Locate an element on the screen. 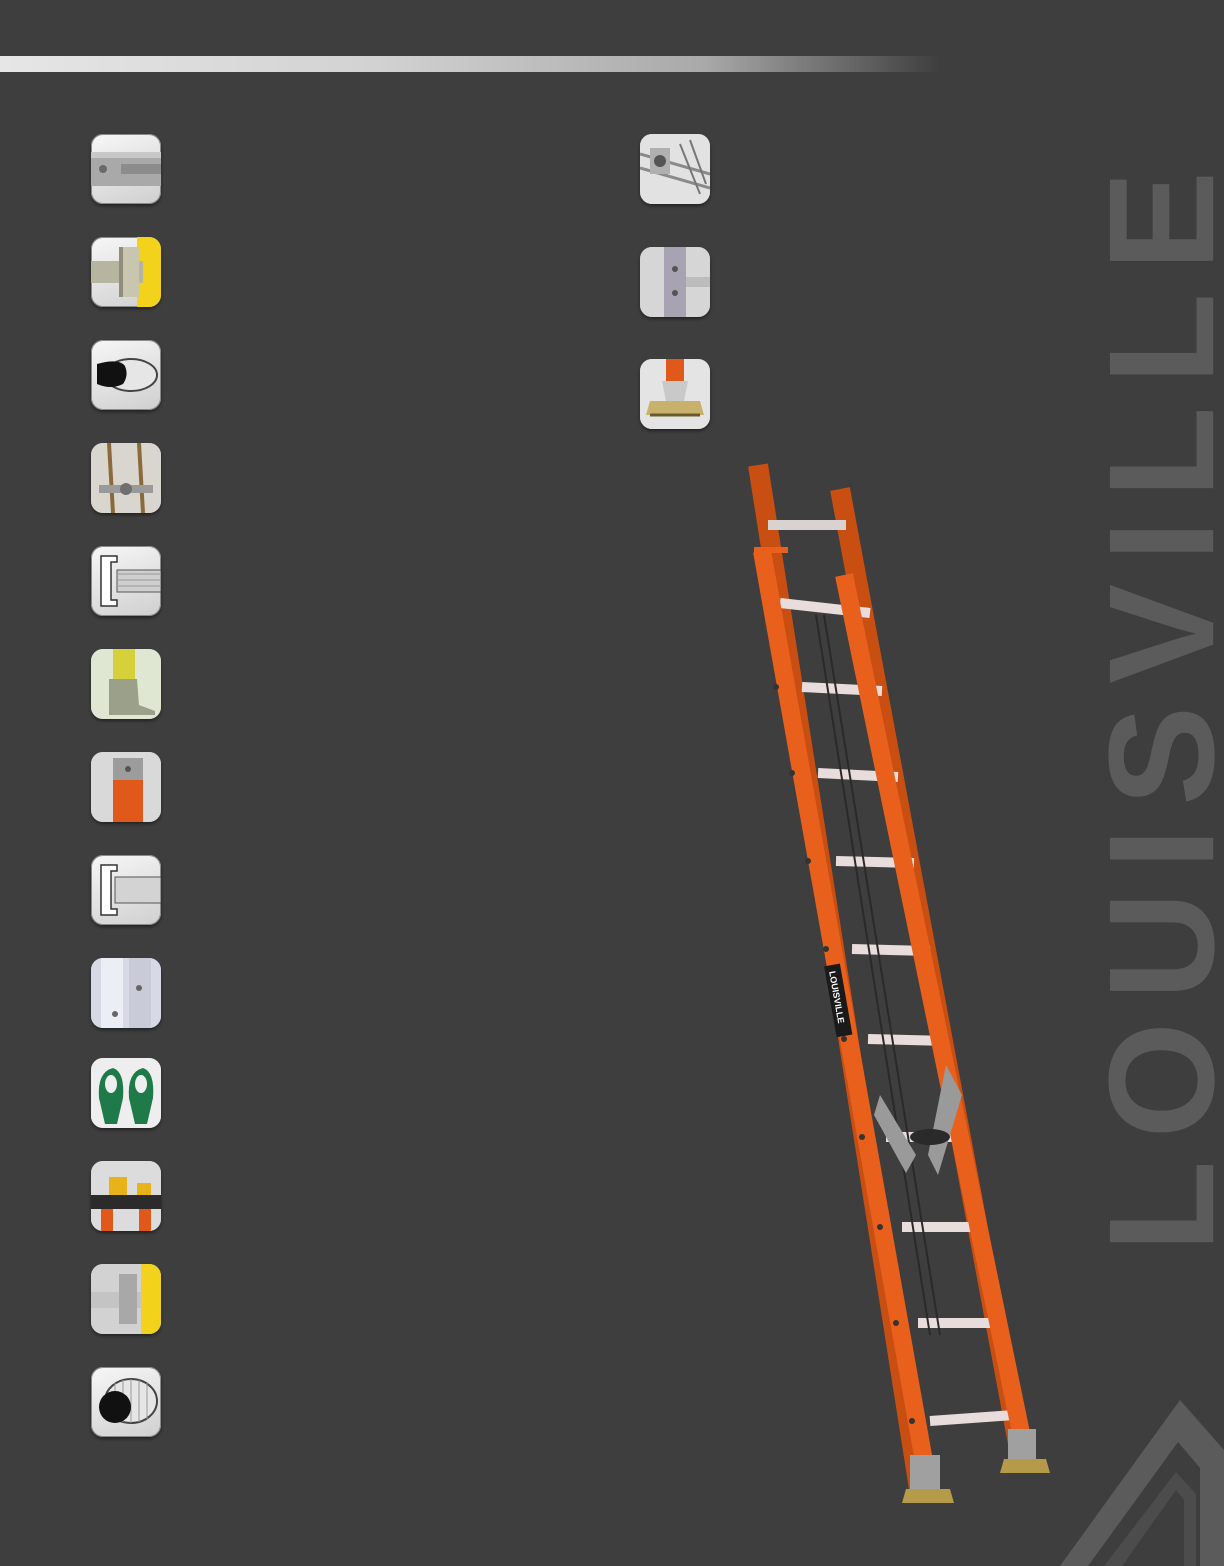  rail-lock-icon is located at coordinates (675, 282).